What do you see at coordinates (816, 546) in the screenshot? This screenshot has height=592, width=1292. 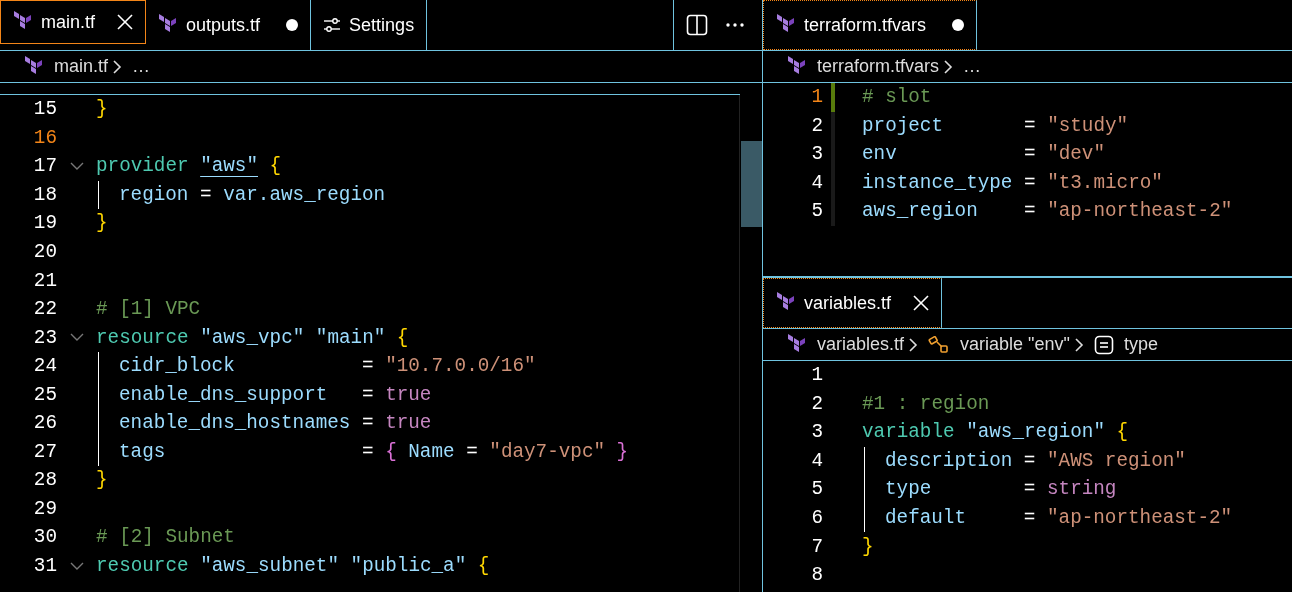 I see `line-number: 7` at bounding box center [816, 546].